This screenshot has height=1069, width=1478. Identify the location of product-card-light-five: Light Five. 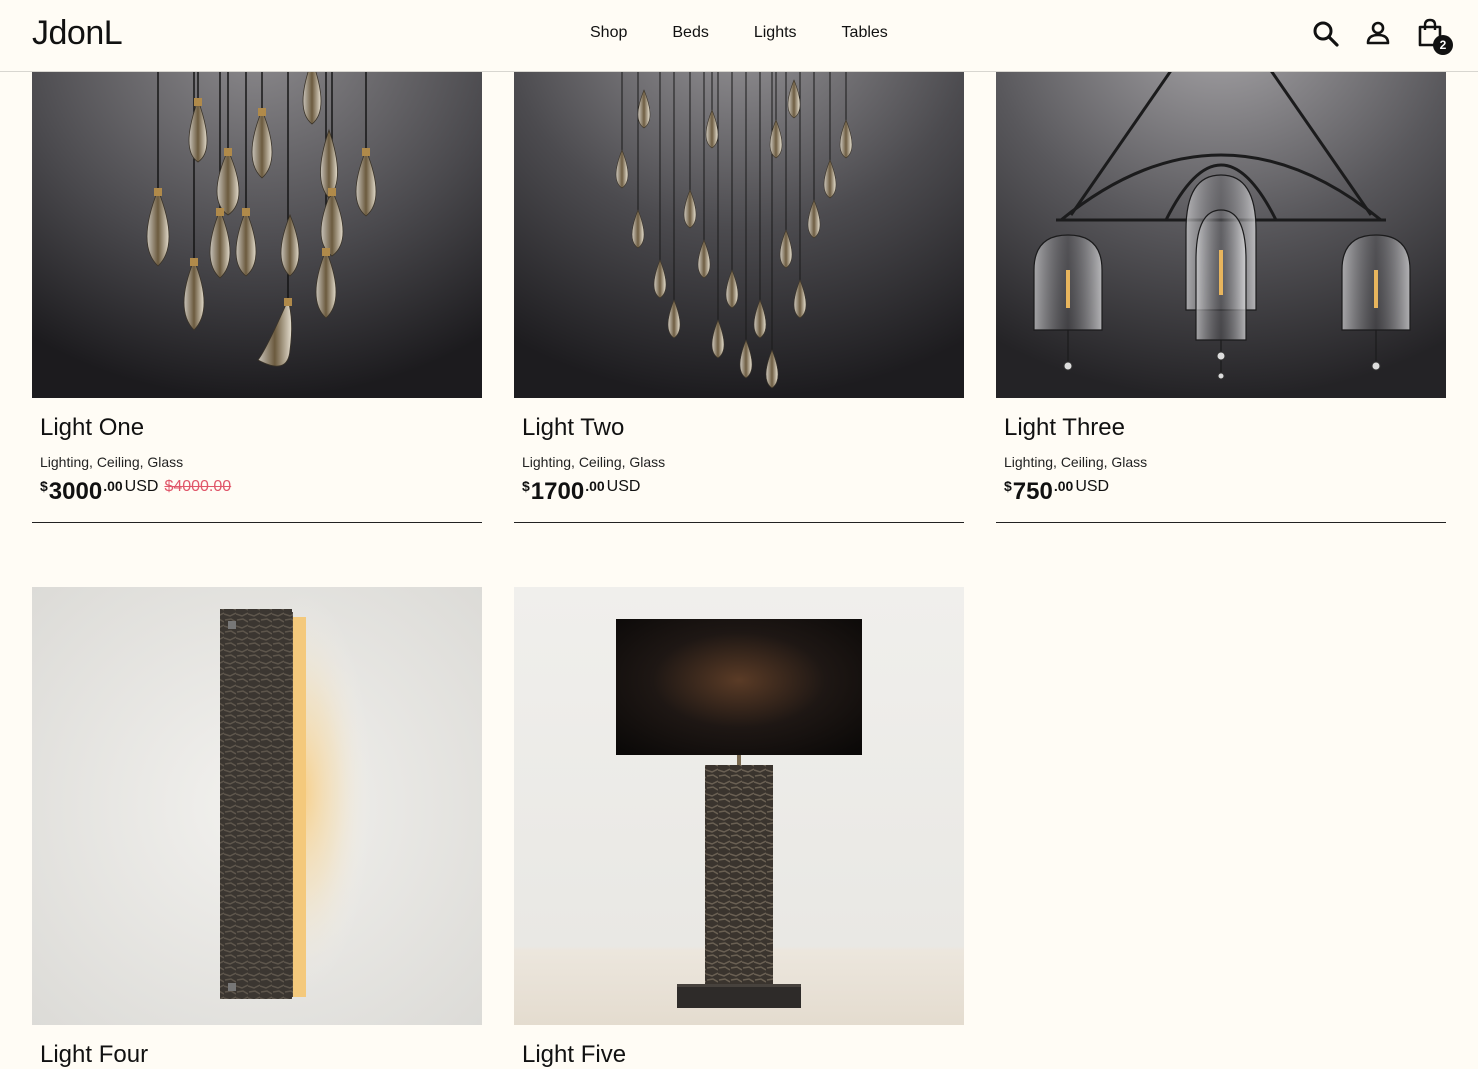
(739, 827).